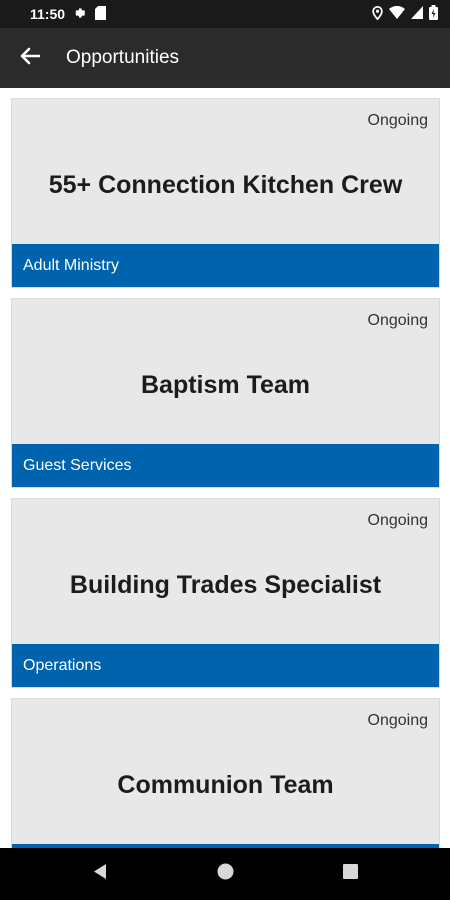 Image resolution: width=450 pixels, height=900 pixels. I want to click on category-bar: Guest Services, so click(225, 465).